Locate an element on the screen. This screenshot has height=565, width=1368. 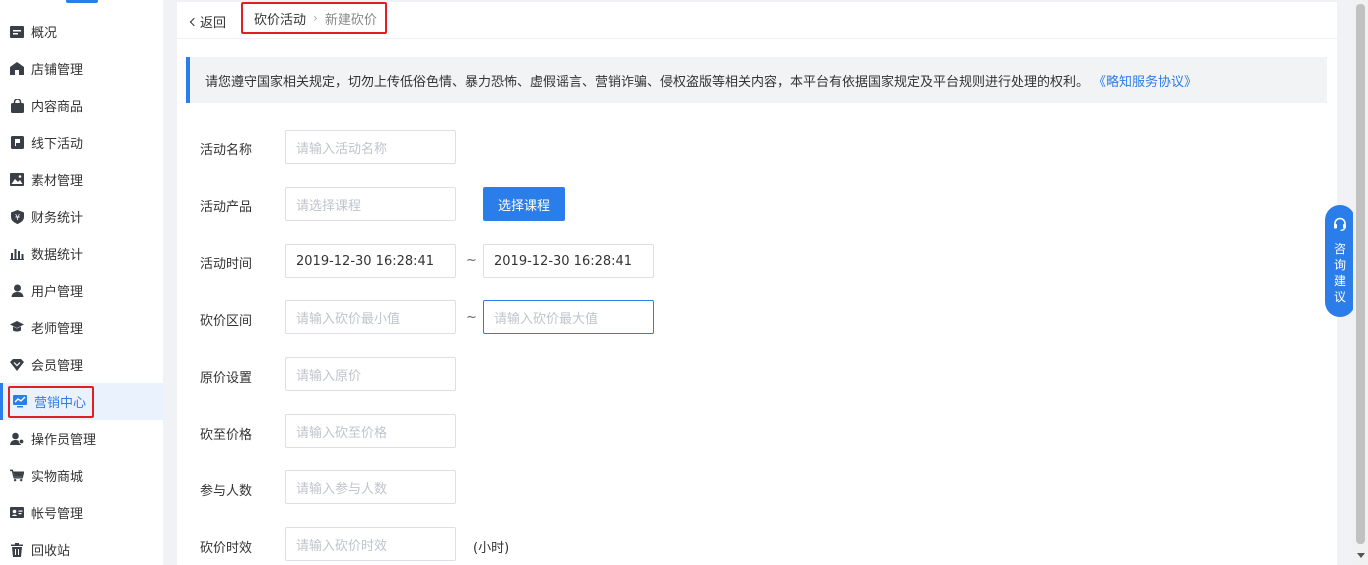
sidebar-item-label: 会员管理 is located at coordinates (57, 366).